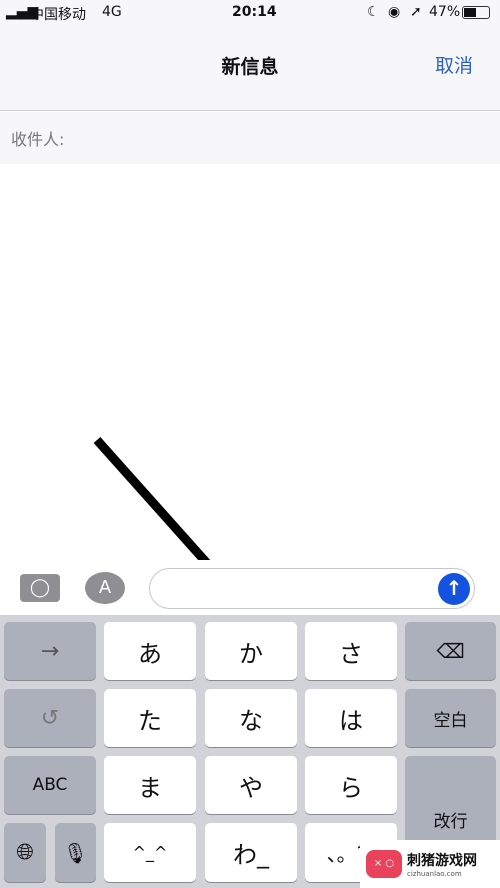  Describe the element at coordinates (351, 718) in the screenshot. I see `key-ha: は` at that location.